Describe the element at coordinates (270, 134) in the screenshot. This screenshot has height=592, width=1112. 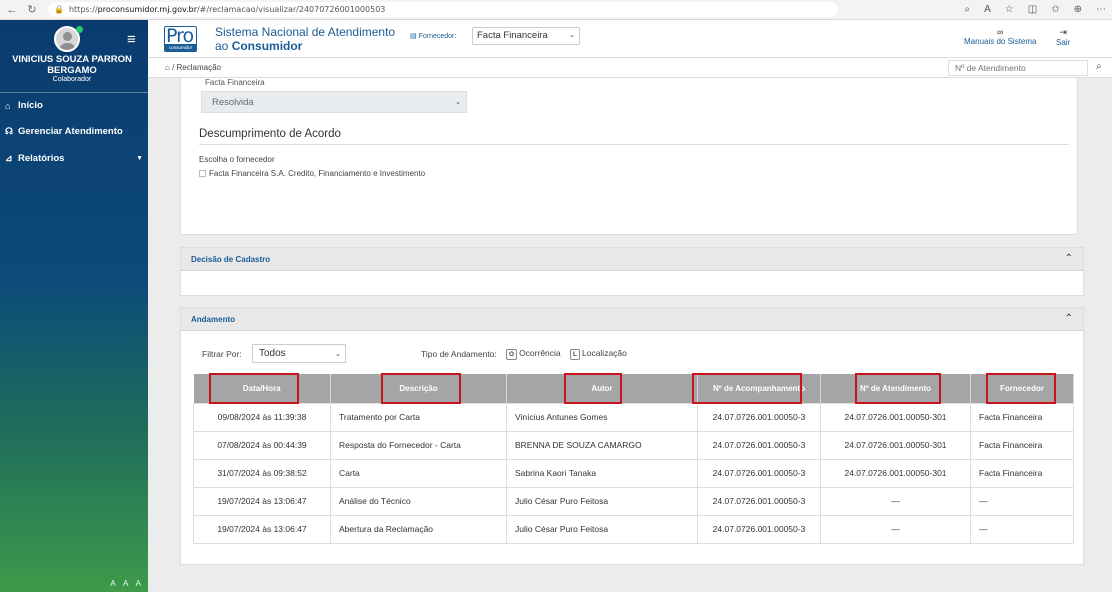
I see `section-title-descumprimento: Descumprimento de Acordo` at that location.